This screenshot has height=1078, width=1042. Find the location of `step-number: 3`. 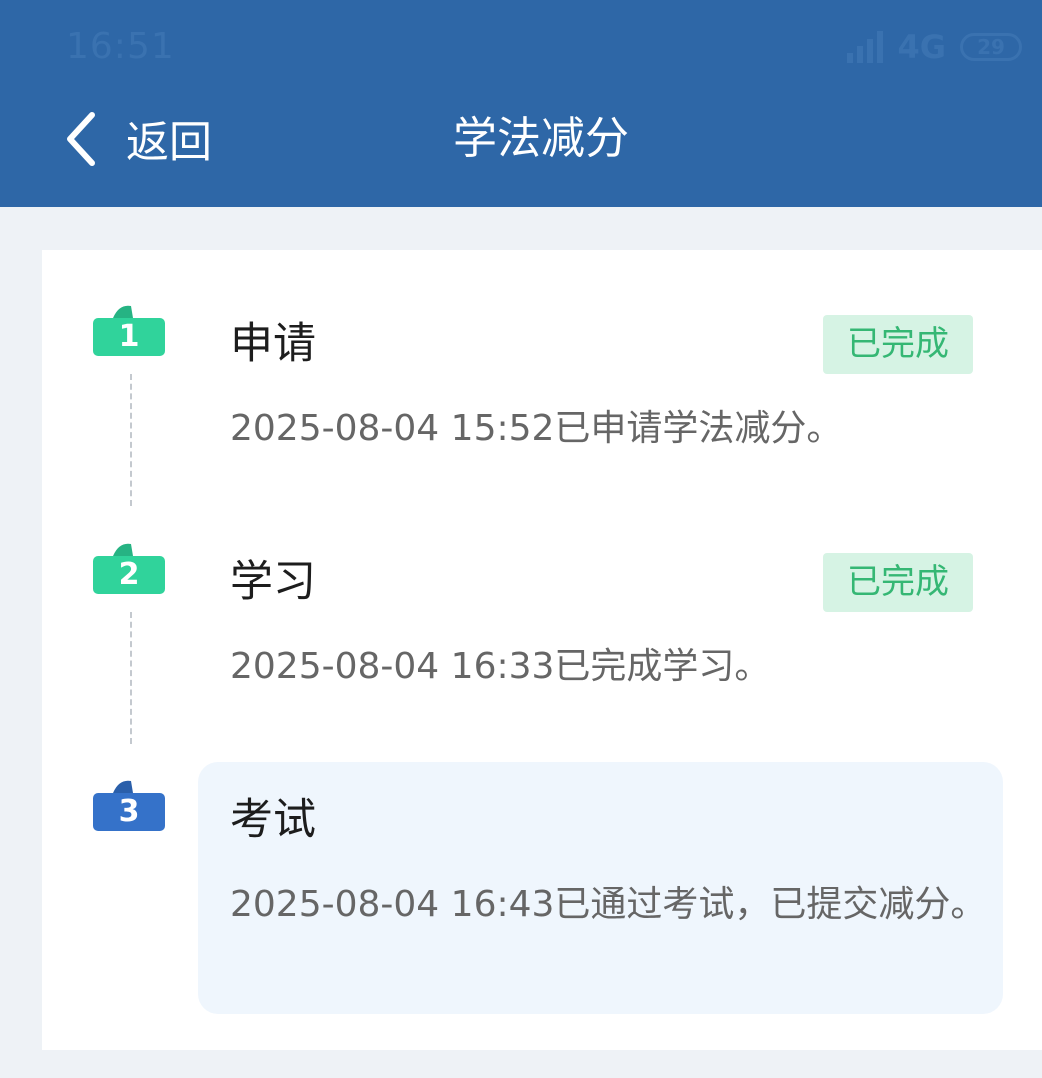

step-number: 3 is located at coordinates (129, 811).